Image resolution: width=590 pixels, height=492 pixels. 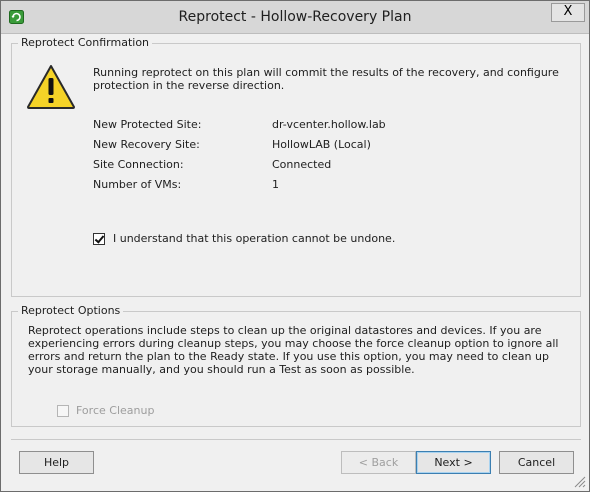 I want to click on info-row-site-connection: Site Connection: Connected, so click(x=318, y=165).